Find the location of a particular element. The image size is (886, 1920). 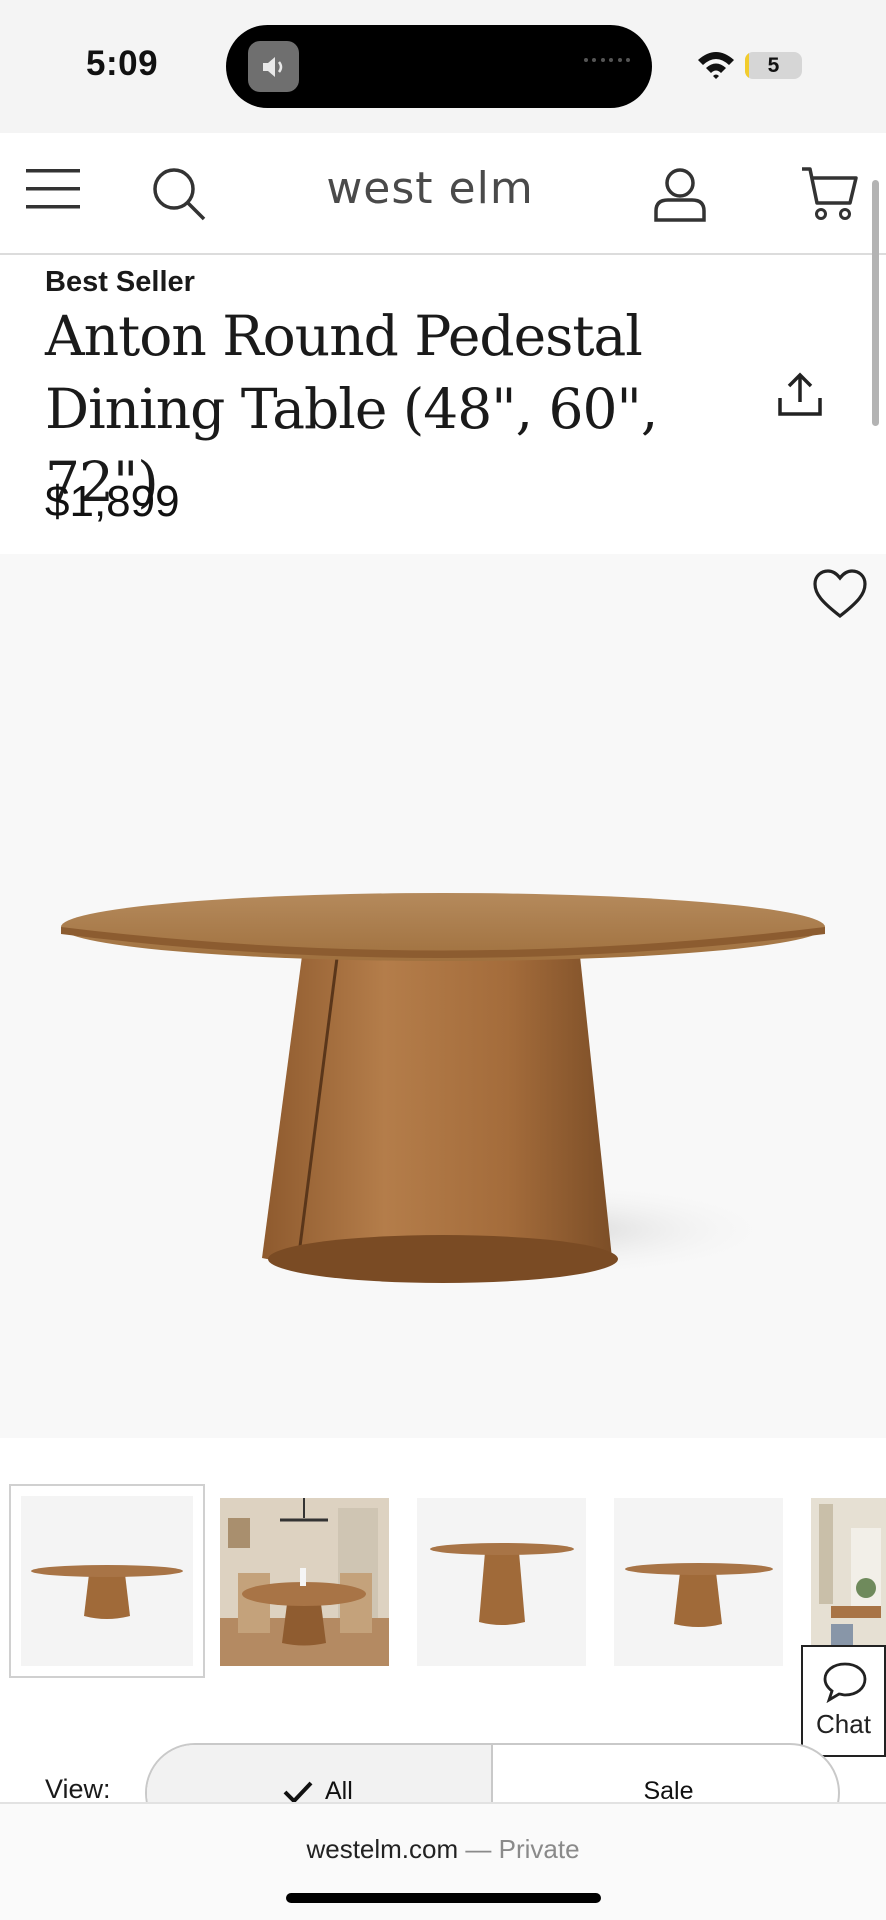

status-time: 5:09 is located at coordinates (122, 63).